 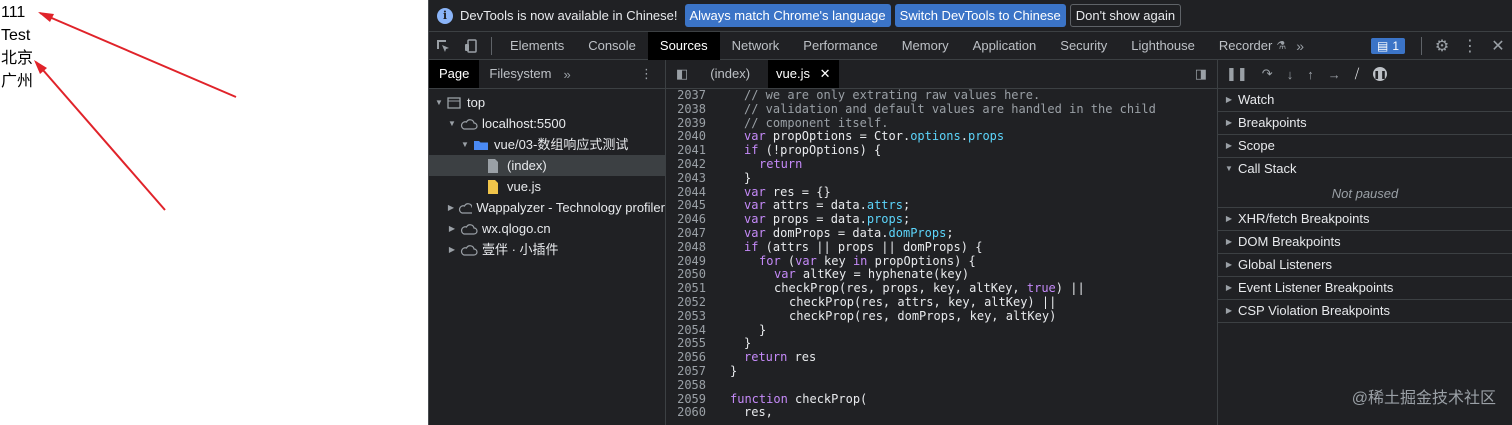 What do you see at coordinates (980, 15) in the screenshot?
I see `switch-to-chinese-button: Switch DevTools to Chinese` at bounding box center [980, 15].